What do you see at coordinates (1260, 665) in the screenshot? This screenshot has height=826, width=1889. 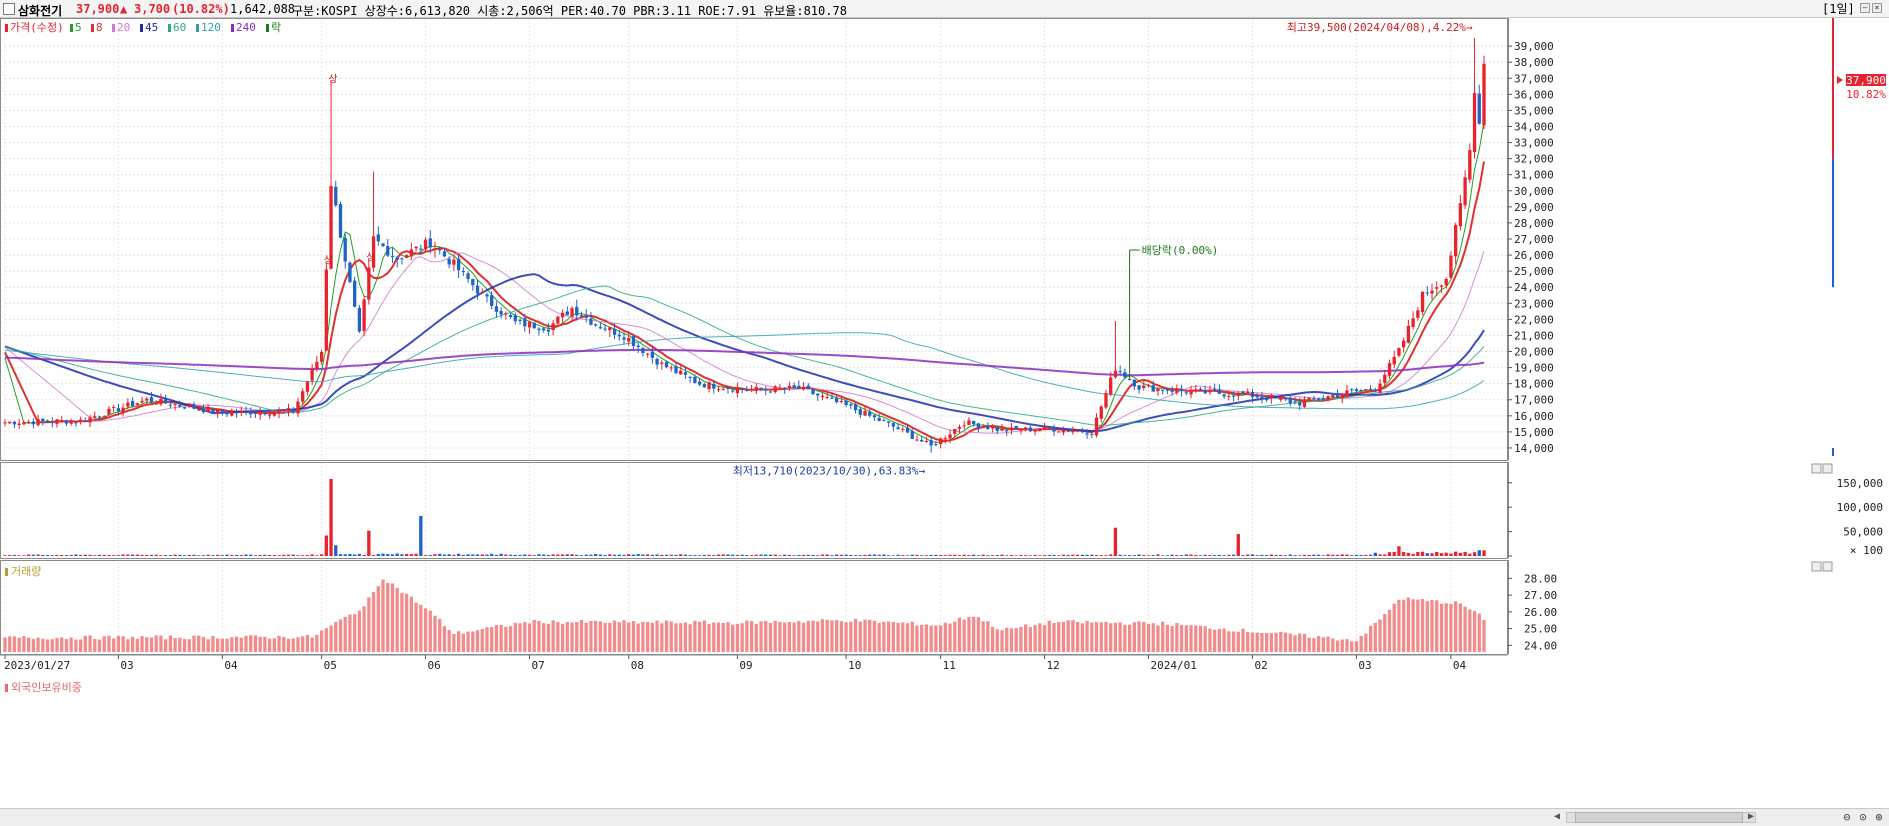 I see `date-axis-label: 02` at bounding box center [1260, 665].